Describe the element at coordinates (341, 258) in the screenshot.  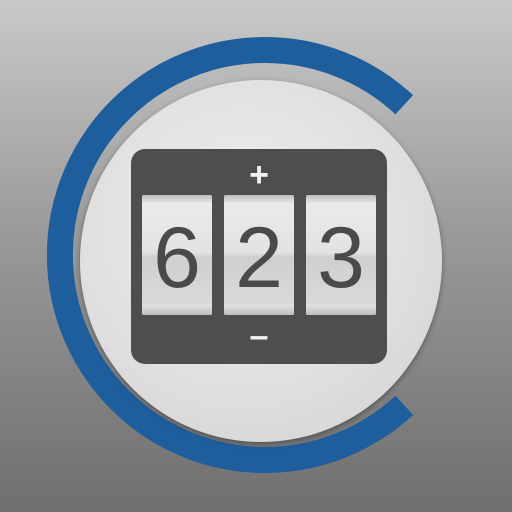
I see `digit-ones: 3` at that location.